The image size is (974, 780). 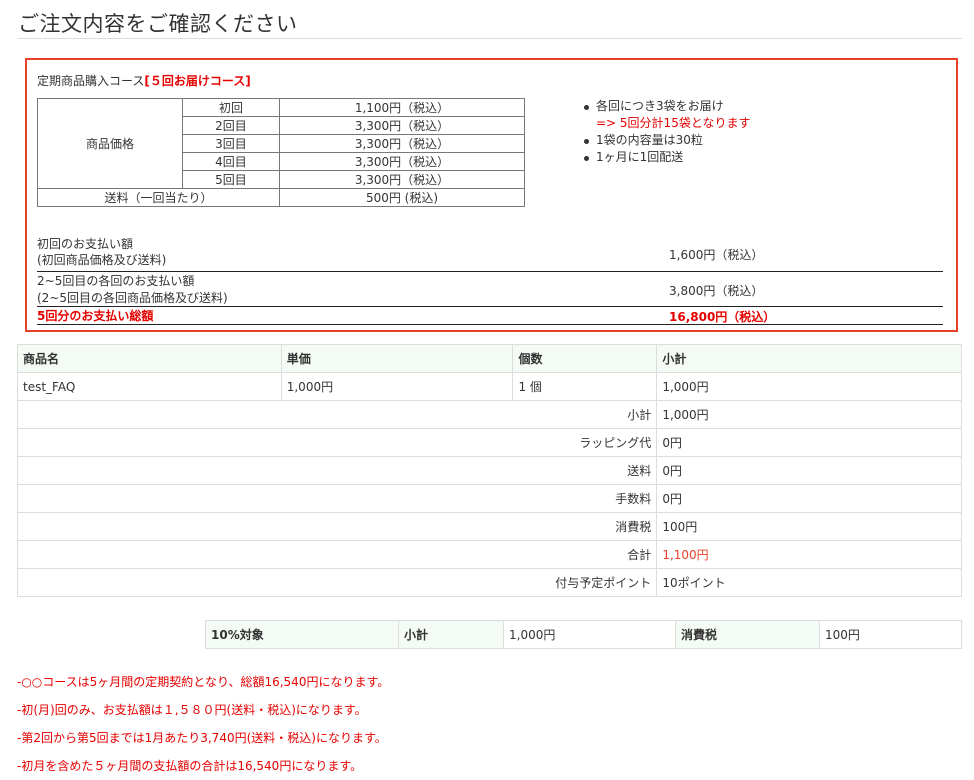 What do you see at coordinates (116, 281) in the screenshot?
I see `recurring-payment-label: 2~5回目の各回のお支払い額` at bounding box center [116, 281].